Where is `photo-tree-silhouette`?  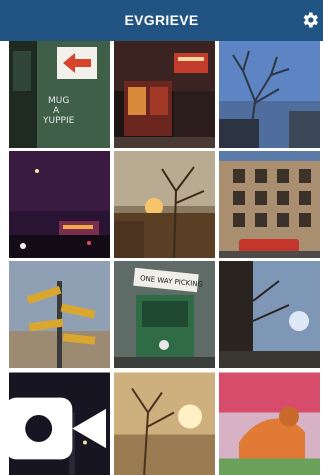 photo-tree-silhouette is located at coordinates (269, 314).